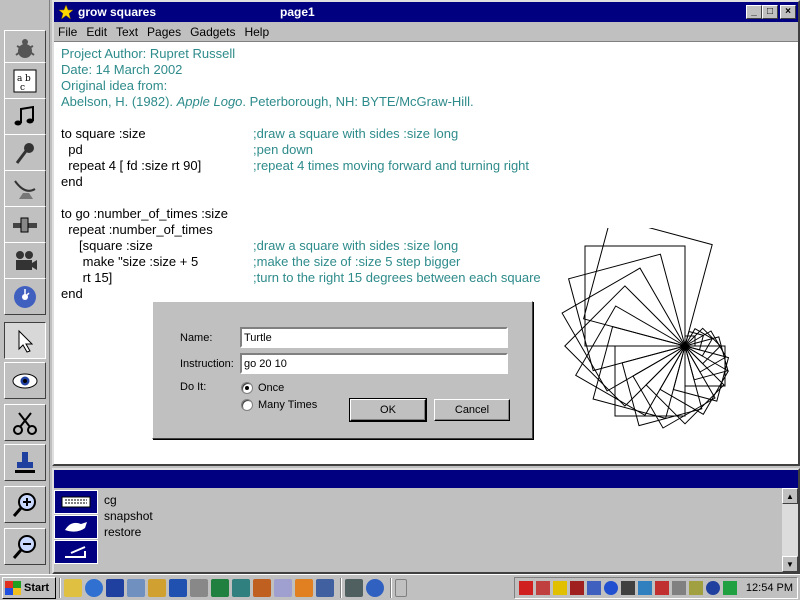 This screenshot has width=800, height=600. I want to click on zoom-in-icon, so click(24, 504).